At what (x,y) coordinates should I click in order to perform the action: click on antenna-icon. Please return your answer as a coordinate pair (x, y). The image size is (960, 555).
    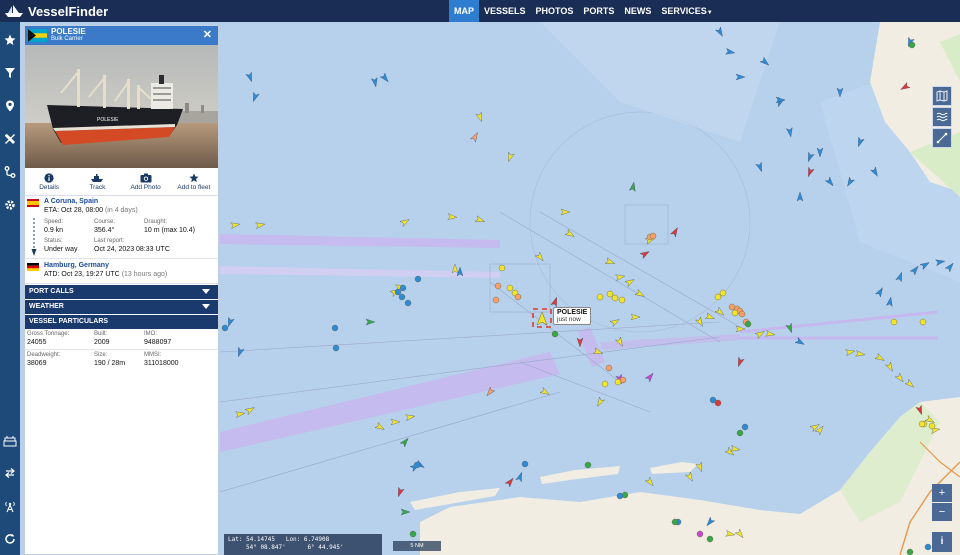
    Looking at the image, I should click on (10, 507).